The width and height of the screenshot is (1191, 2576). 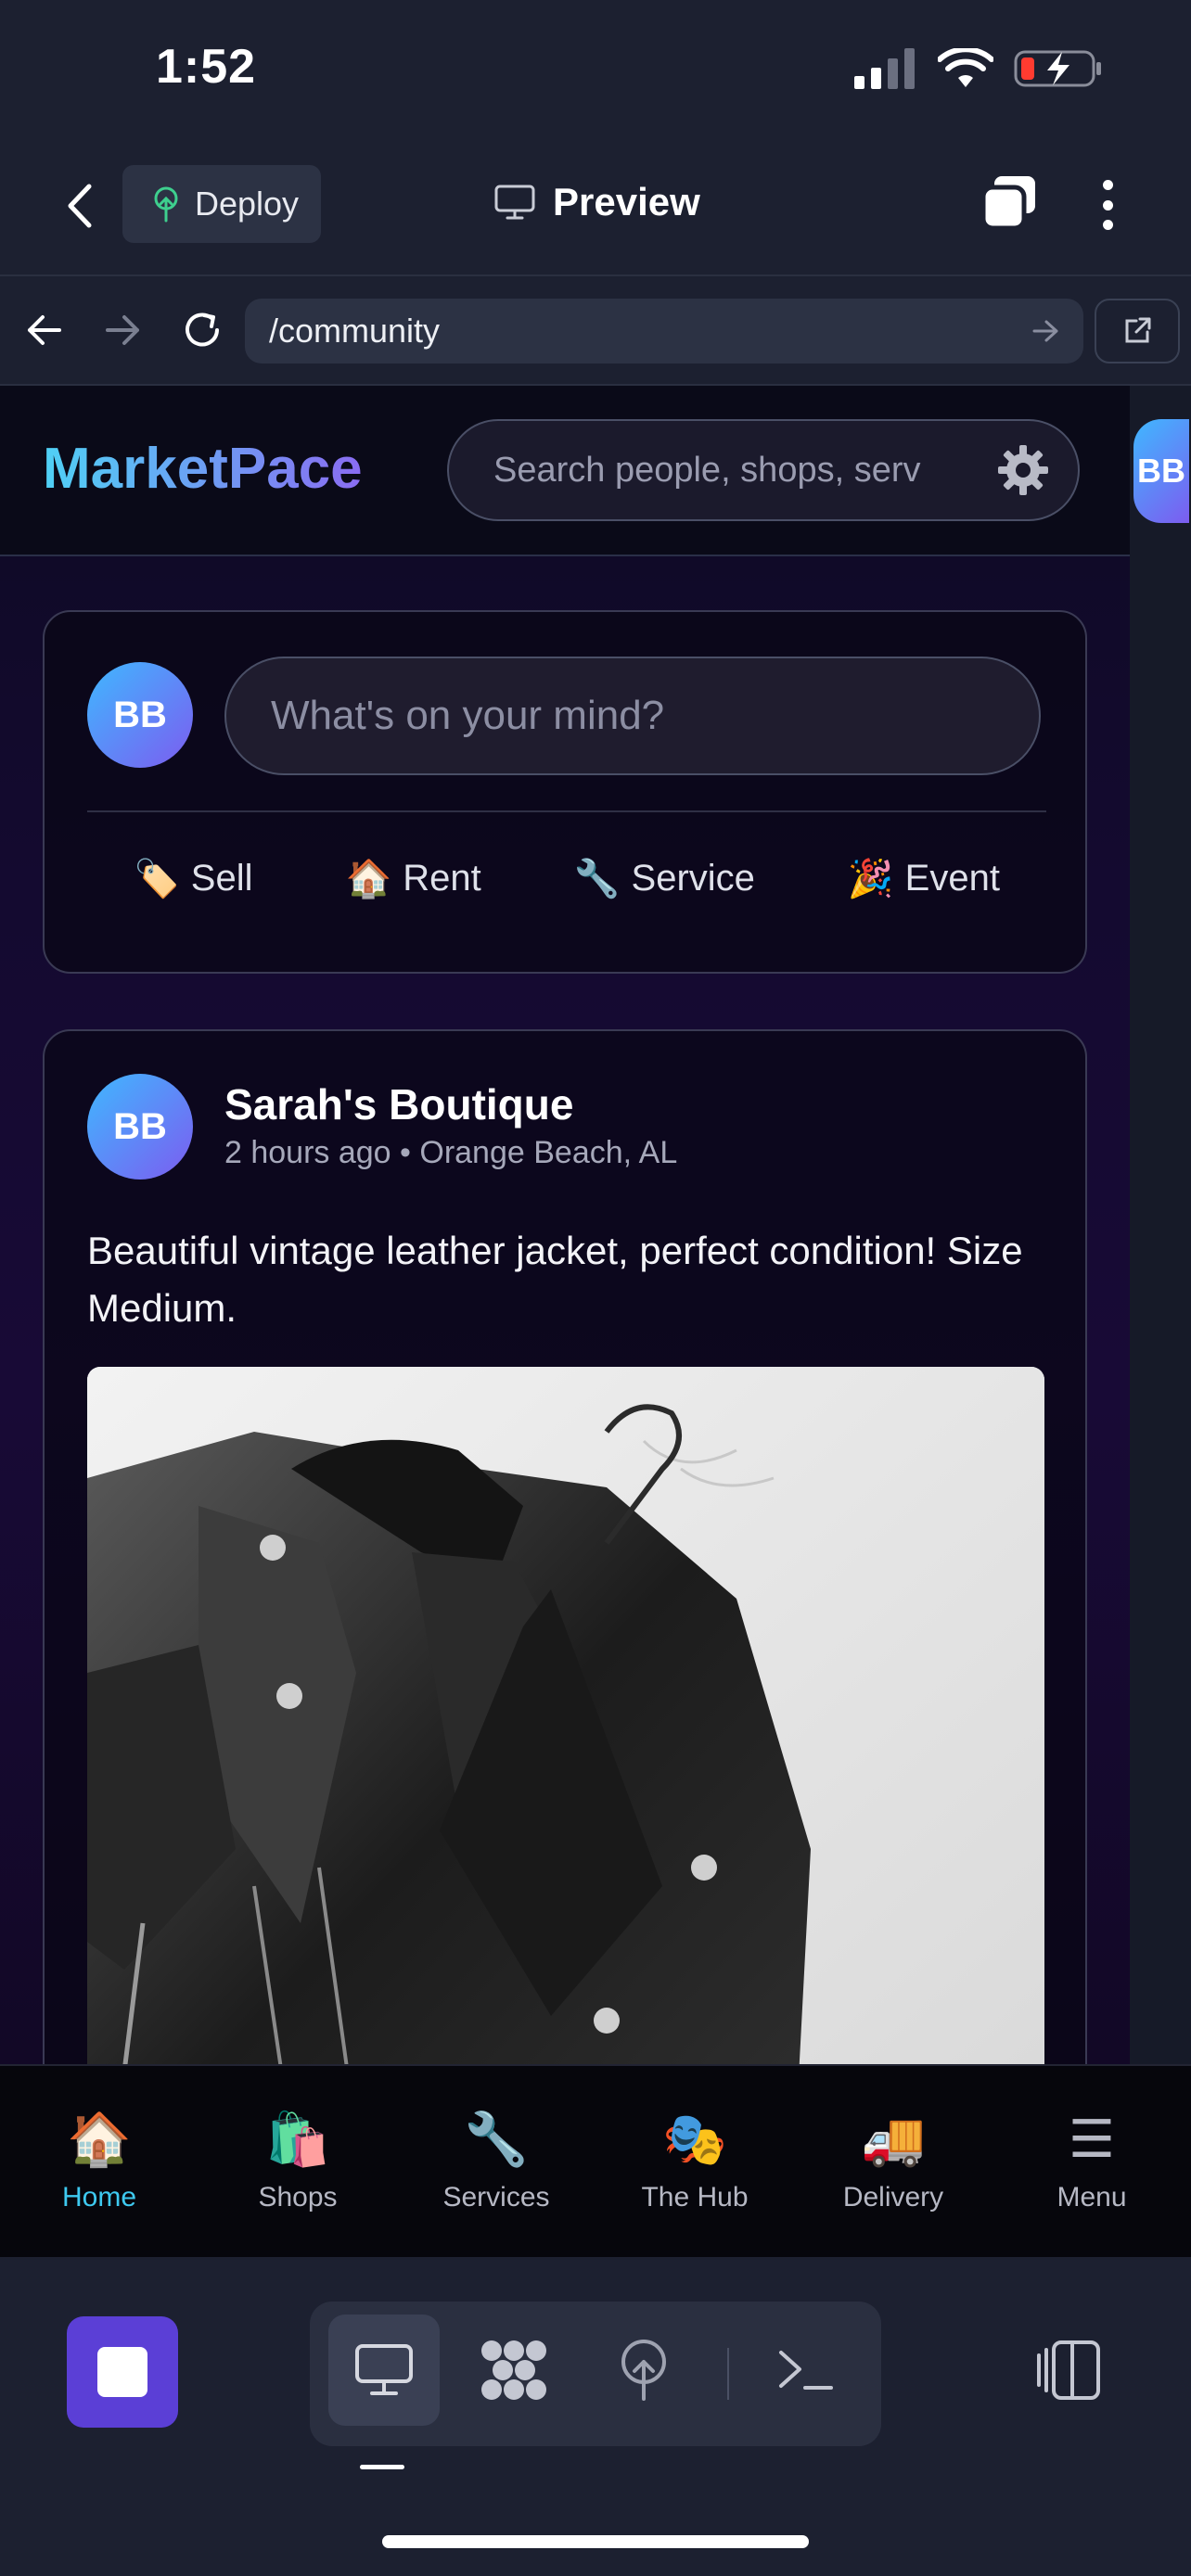 I want to click on status-icons, so click(x=978, y=68).